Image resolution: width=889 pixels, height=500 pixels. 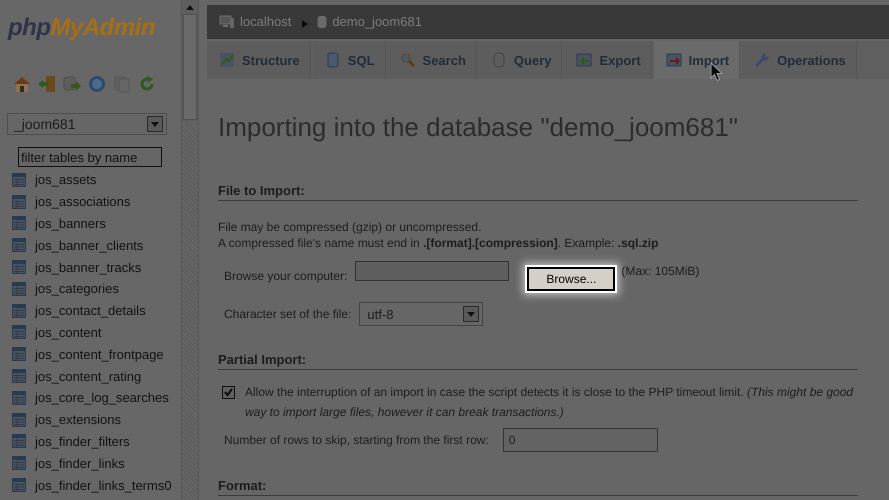 I want to click on server-icon, so click(x=227, y=21).